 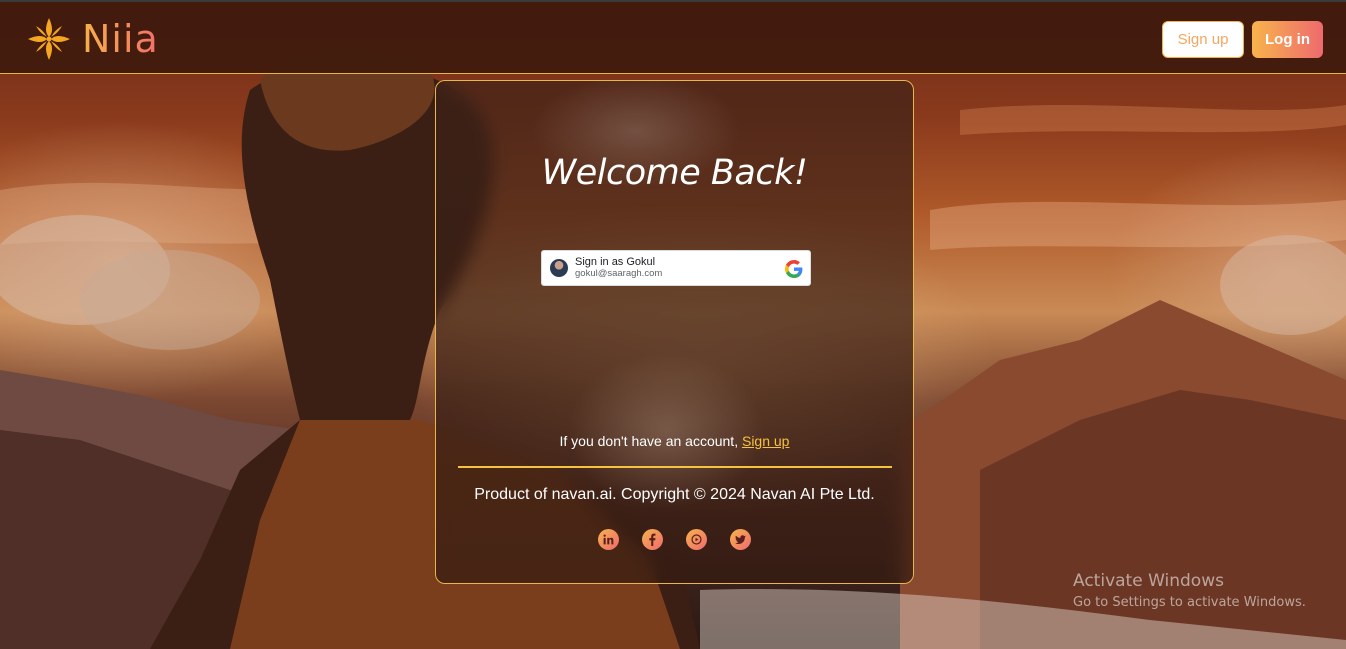 I want to click on flower-logo-icon, so click(x=49, y=39).